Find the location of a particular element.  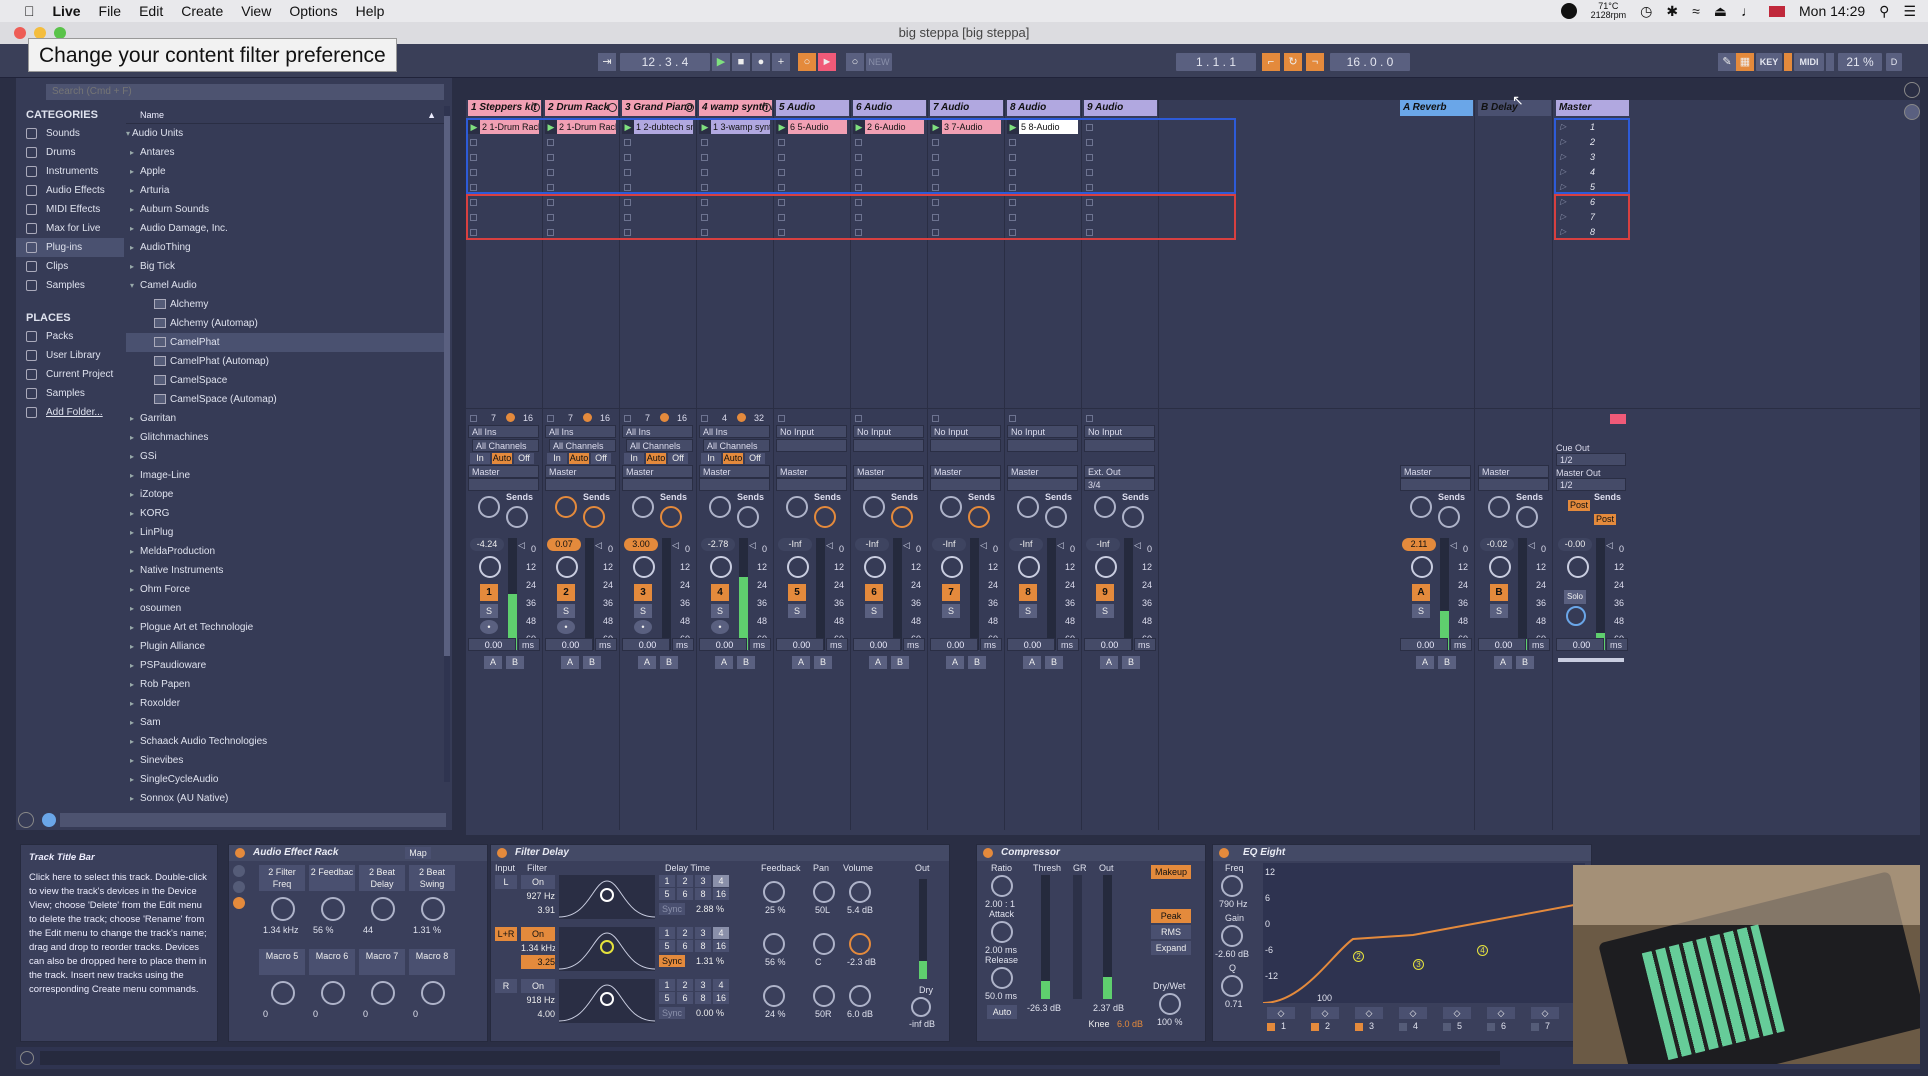

volume-field: 2.11 is located at coordinates (1419, 544).